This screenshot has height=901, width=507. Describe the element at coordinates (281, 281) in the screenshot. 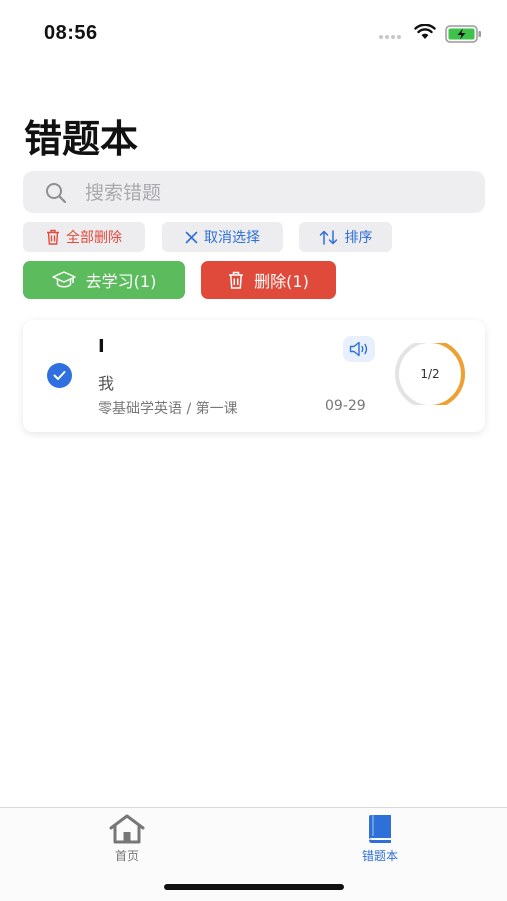

I see `delete-selected-label: 删除(1)` at that location.